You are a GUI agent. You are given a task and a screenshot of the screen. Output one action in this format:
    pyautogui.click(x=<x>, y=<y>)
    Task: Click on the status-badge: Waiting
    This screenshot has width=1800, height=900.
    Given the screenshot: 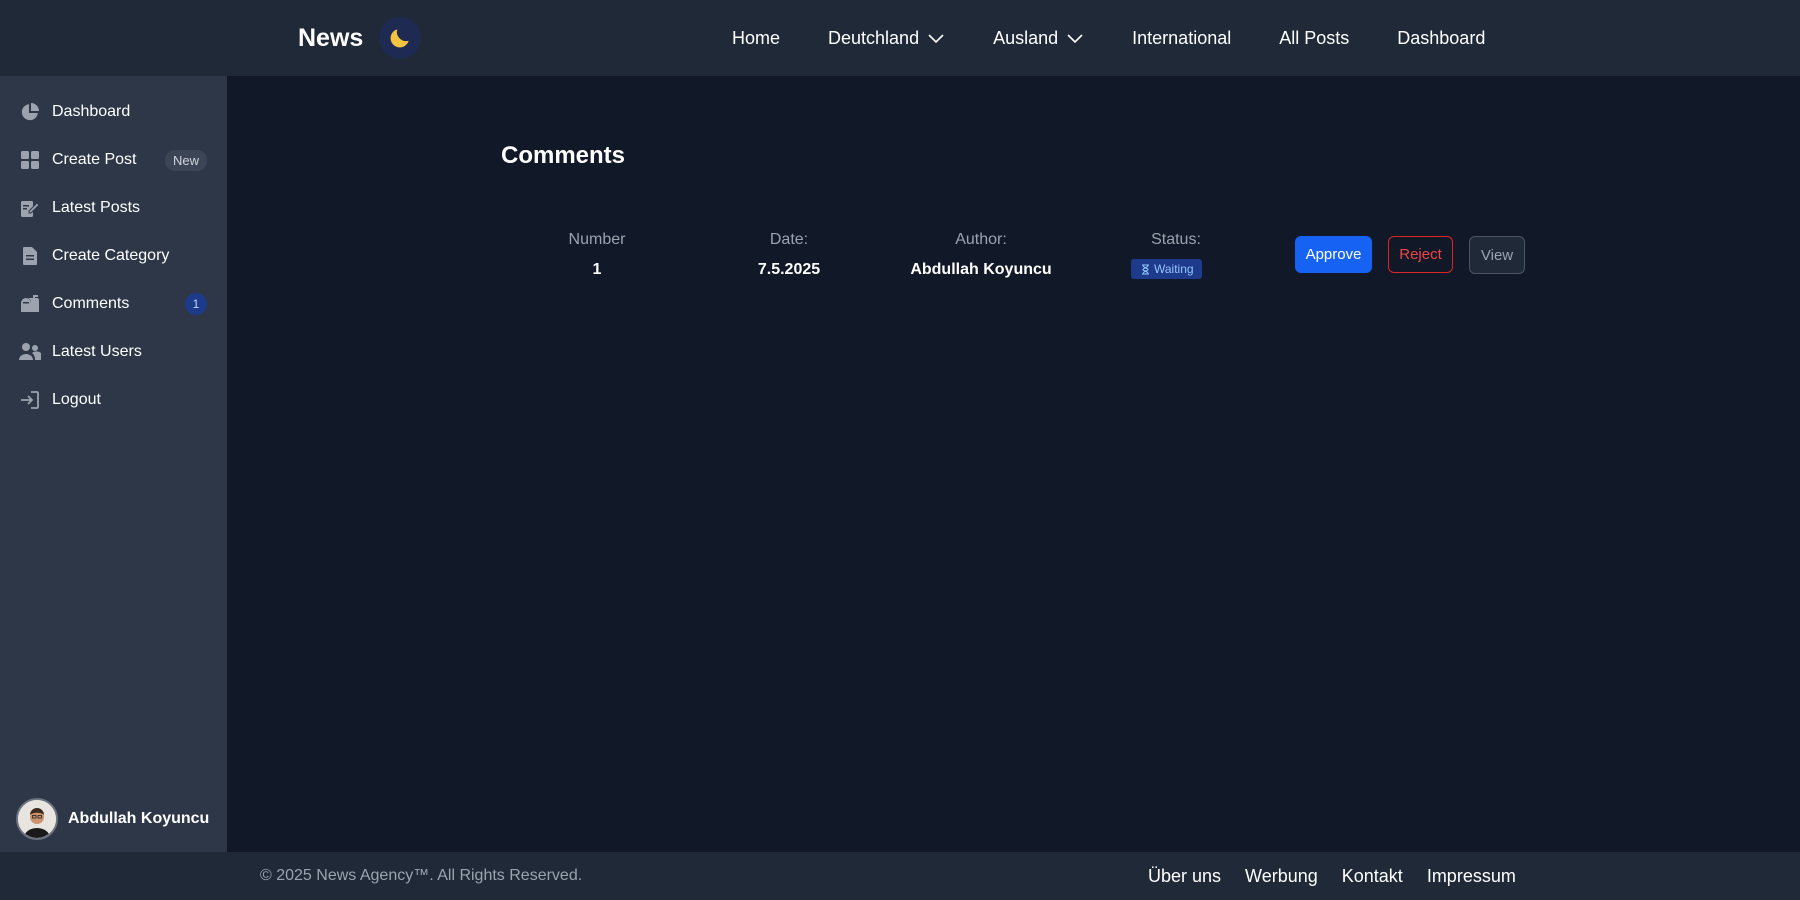 What is the action you would take?
    pyautogui.click(x=1166, y=269)
    